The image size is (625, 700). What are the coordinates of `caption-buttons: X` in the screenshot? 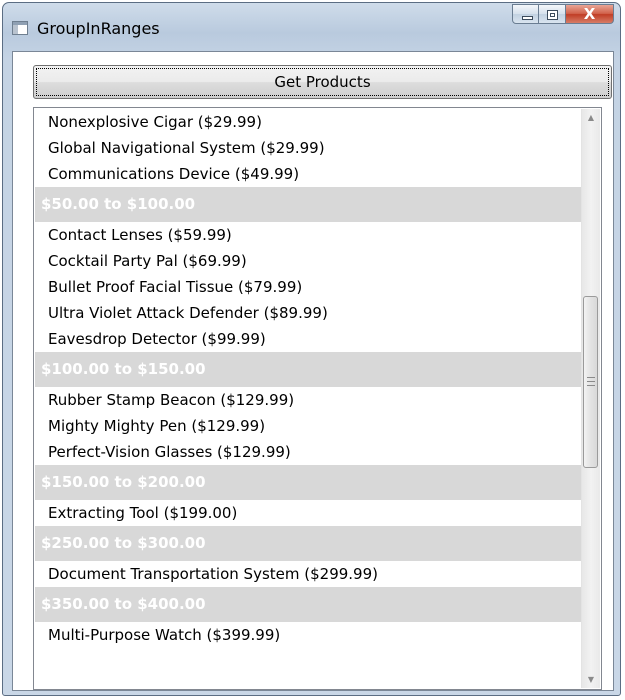 It's located at (563, 14).